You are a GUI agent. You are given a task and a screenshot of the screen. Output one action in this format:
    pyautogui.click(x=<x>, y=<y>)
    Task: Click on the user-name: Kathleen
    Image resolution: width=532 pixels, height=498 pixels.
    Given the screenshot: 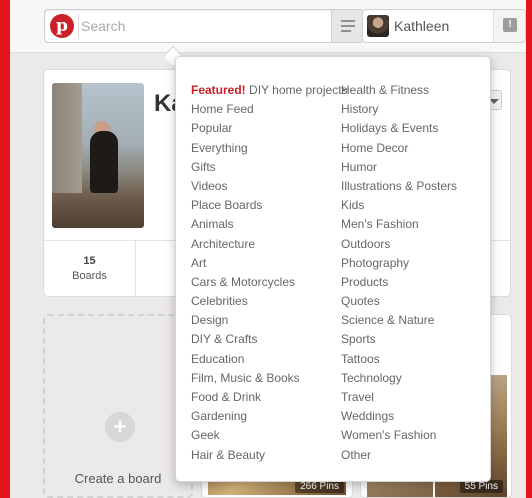 What is the action you would take?
    pyautogui.click(x=422, y=26)
    